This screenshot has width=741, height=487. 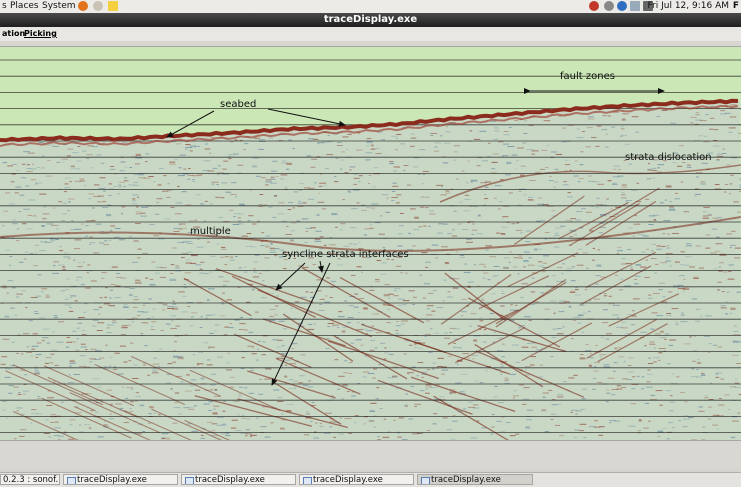 I want to click on seabed-arrow-right, so click(x=306, y=117).